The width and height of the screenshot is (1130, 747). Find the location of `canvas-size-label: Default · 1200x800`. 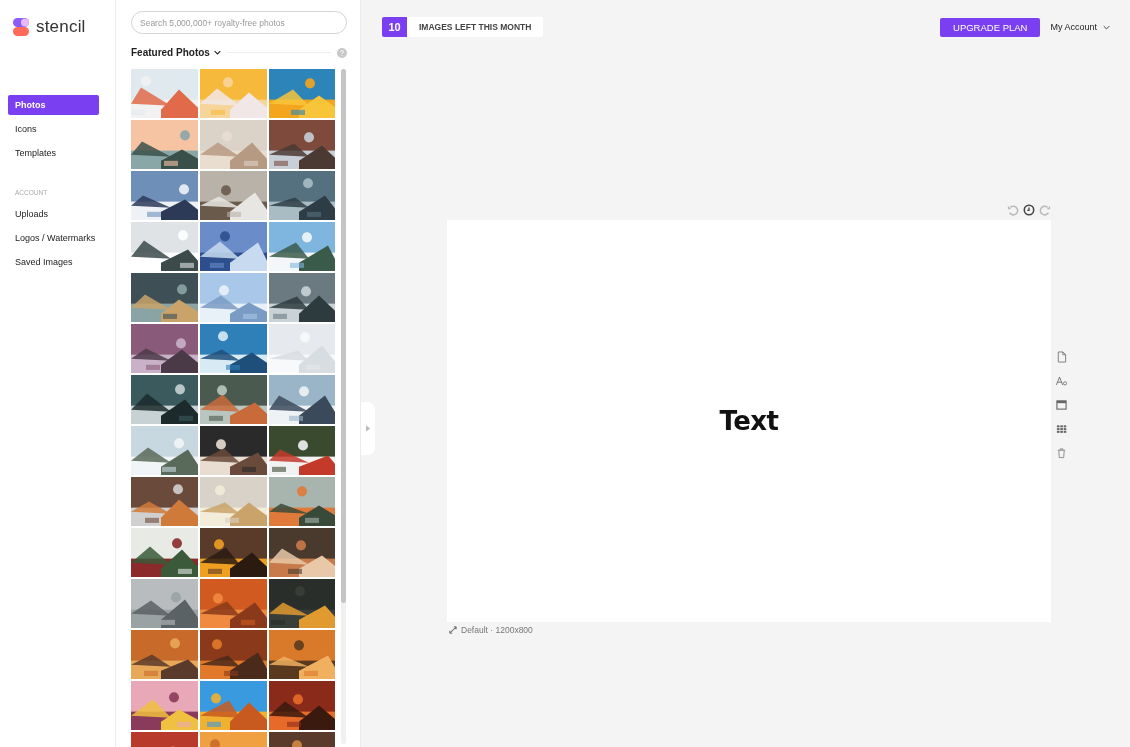

canvas-size-label: Default · 1200x800 is located at coordinates (497, 630).